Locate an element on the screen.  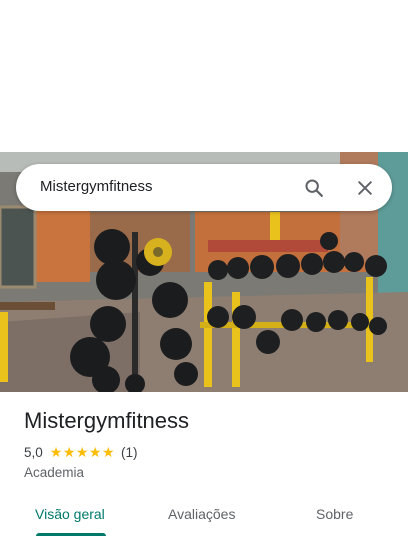
close-icon is located at coordinates (365, 188).